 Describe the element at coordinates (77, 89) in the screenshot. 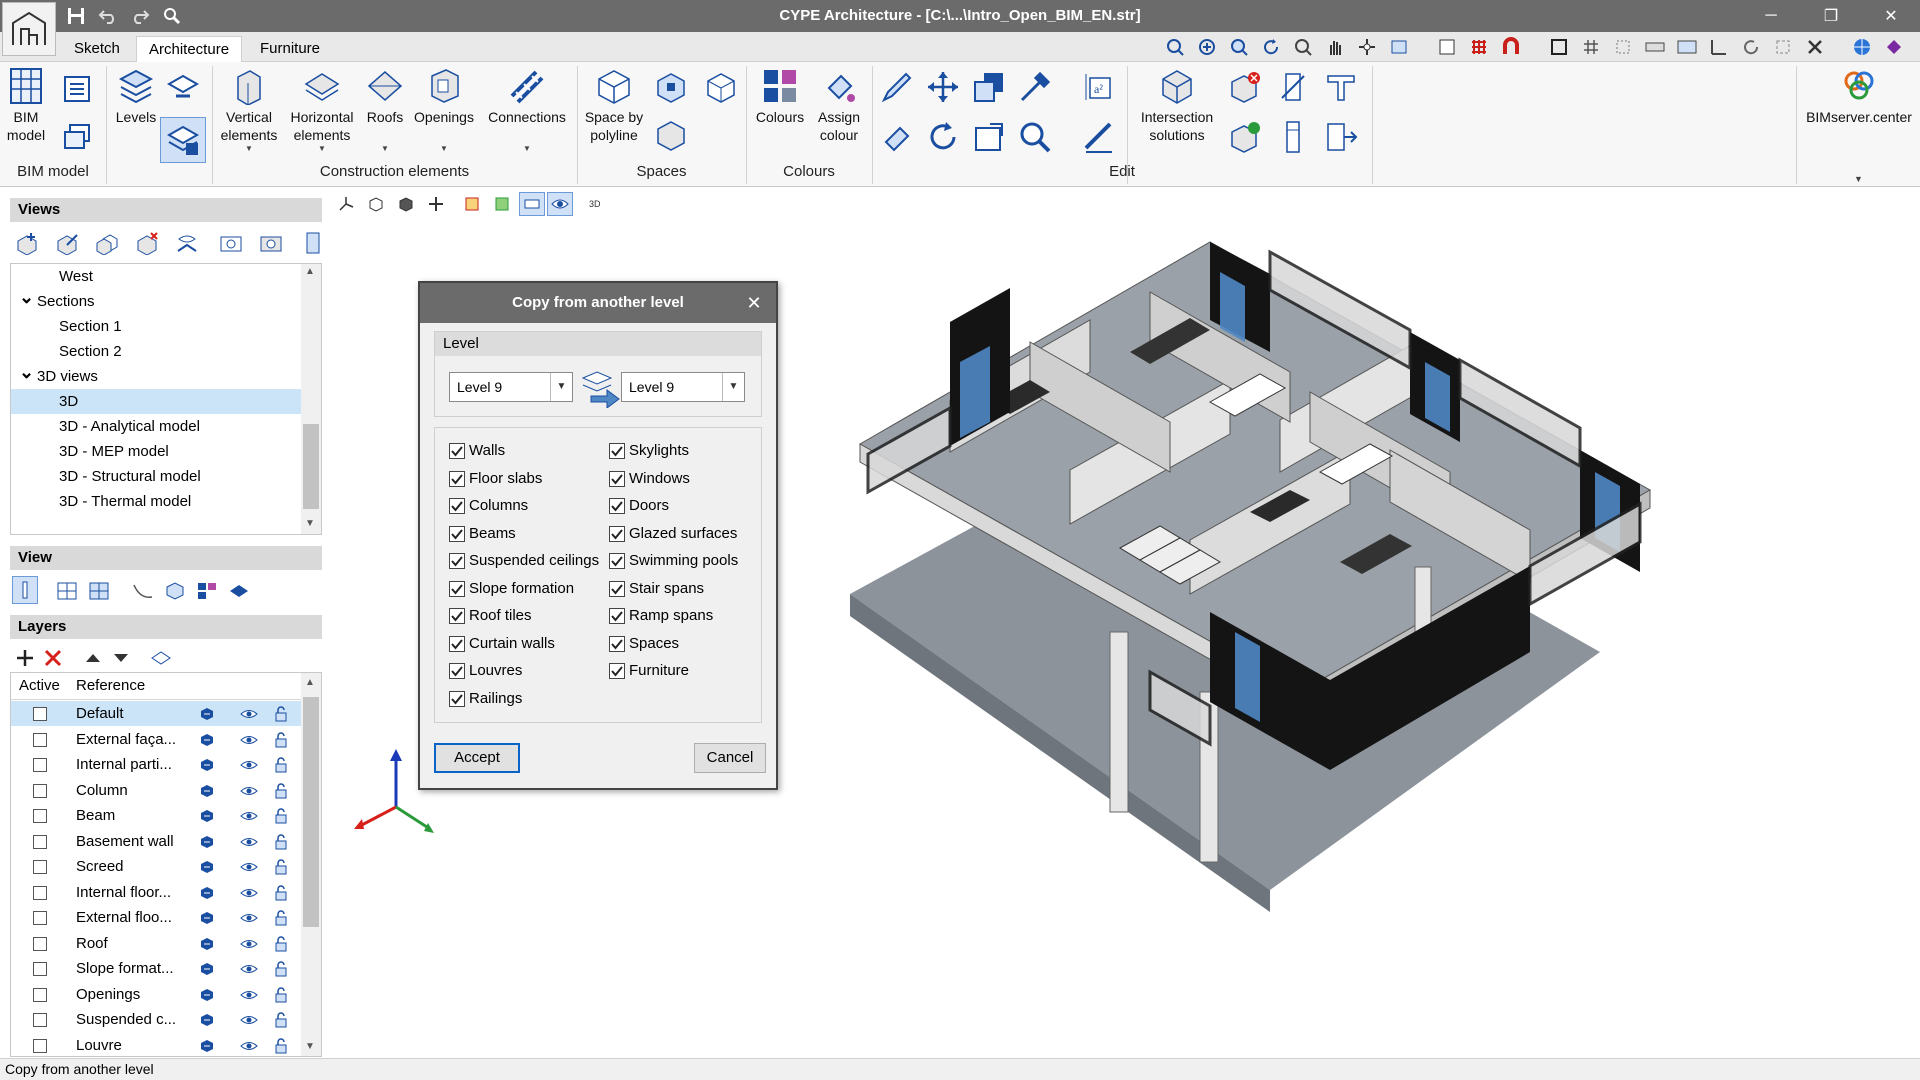

I see `bim-model-link-icon` at that location.